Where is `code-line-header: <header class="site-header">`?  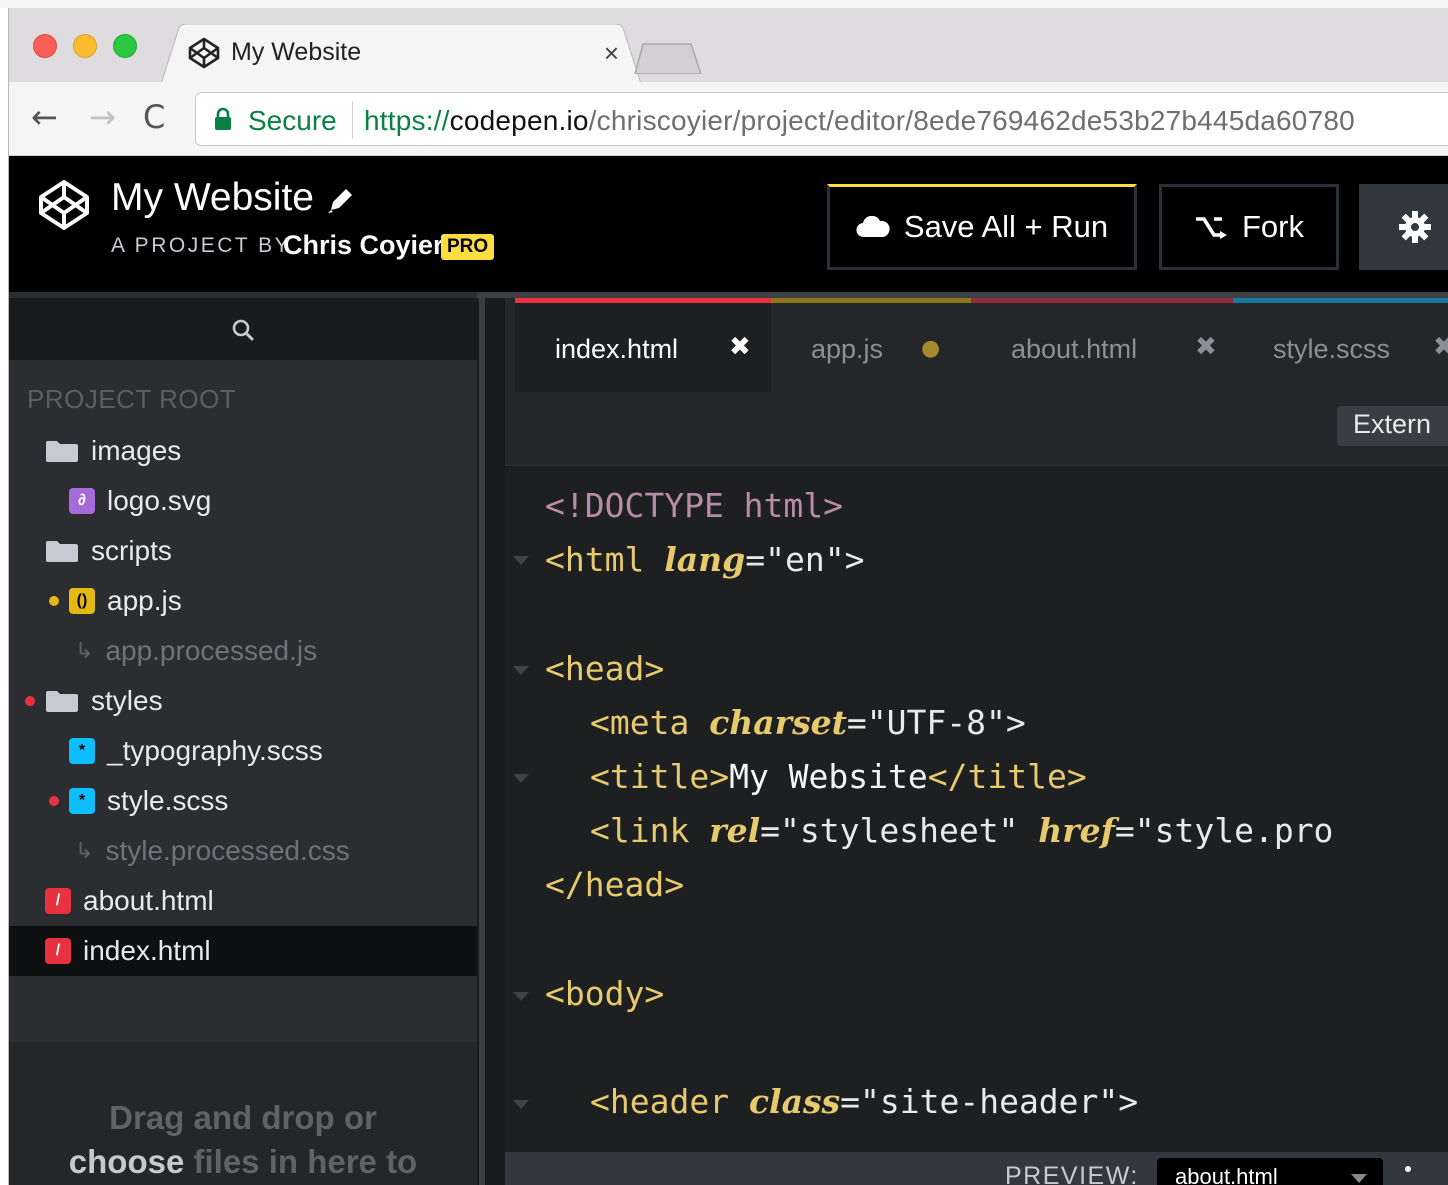 code-line-header: <header class="site-header"> is located at coordinates (864, 1101).